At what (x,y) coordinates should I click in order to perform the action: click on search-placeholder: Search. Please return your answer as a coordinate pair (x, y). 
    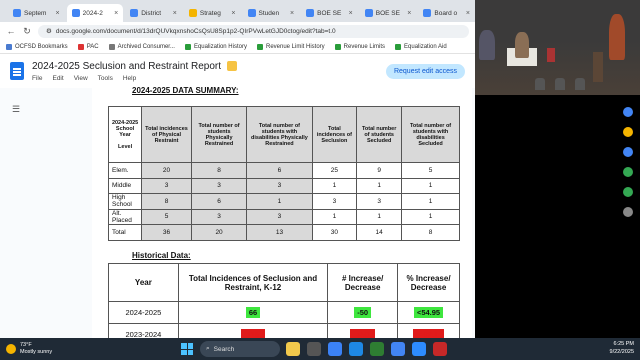
    Looking at the image, I should click on (224, 349).